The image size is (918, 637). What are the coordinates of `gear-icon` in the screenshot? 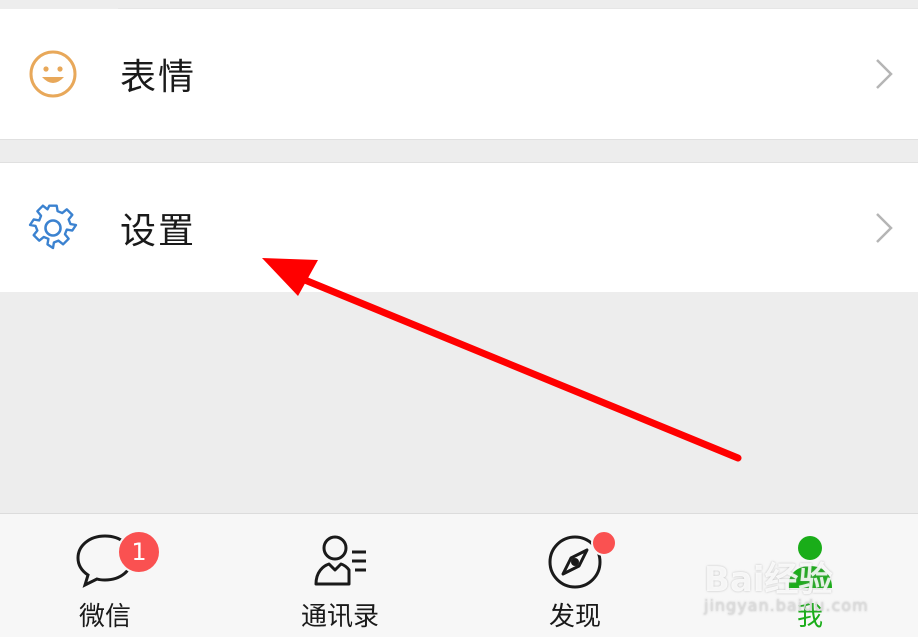 It's located at (53, 226).